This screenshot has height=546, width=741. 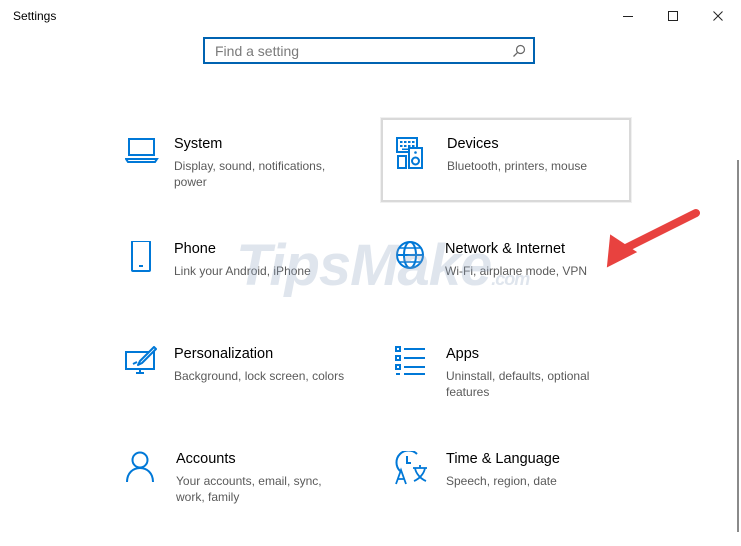 I want to click on tile-name: System, so click(x=198, y=144).